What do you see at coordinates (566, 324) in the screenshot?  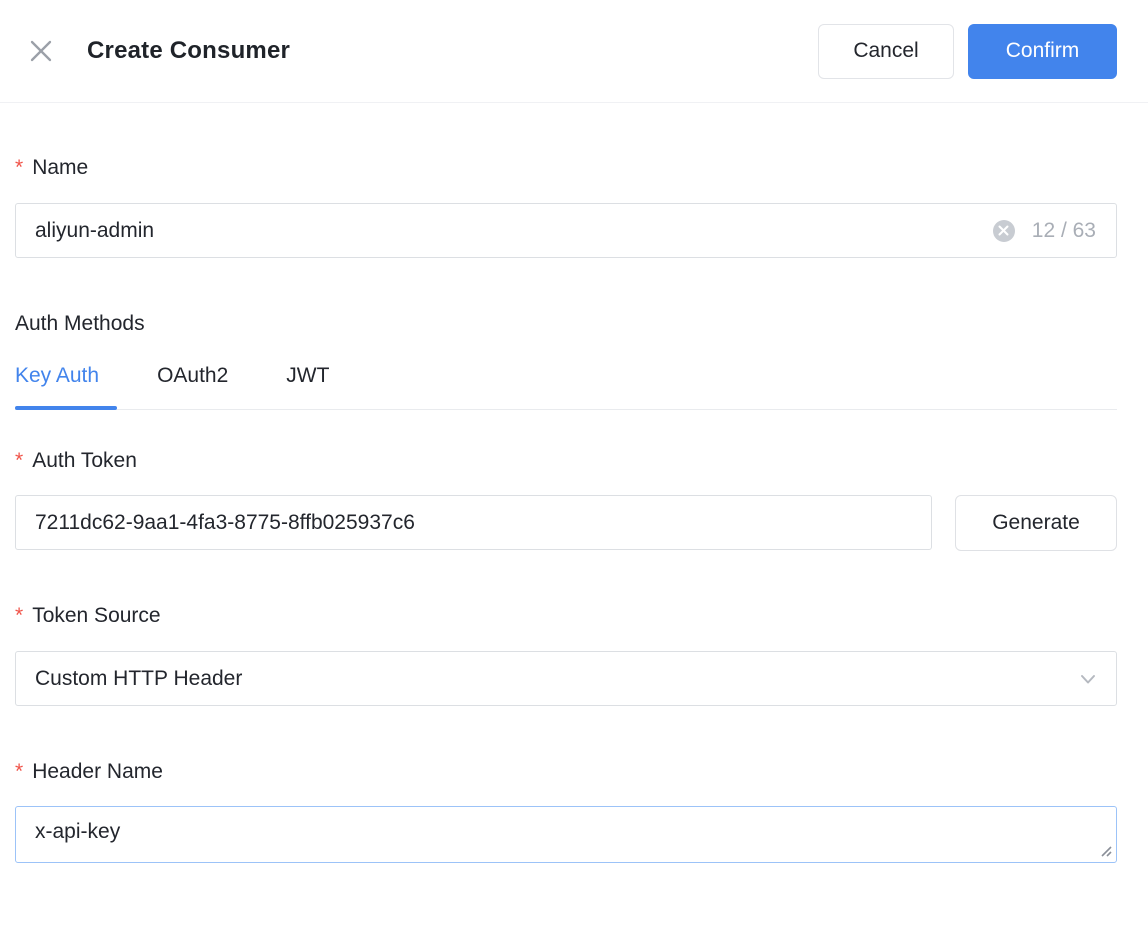 I see `auth-methods-label: Auth Methods` at bounding box center [566, 324].